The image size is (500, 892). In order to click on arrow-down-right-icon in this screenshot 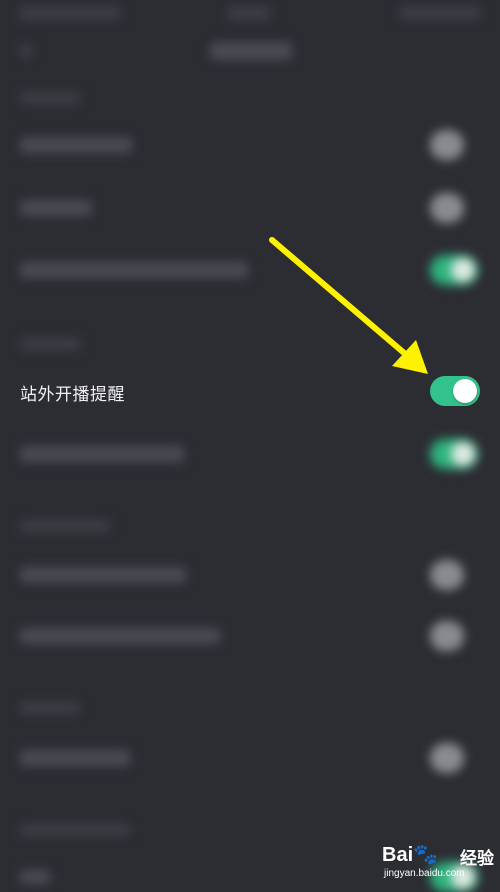, I will do `click(348, 305)`.